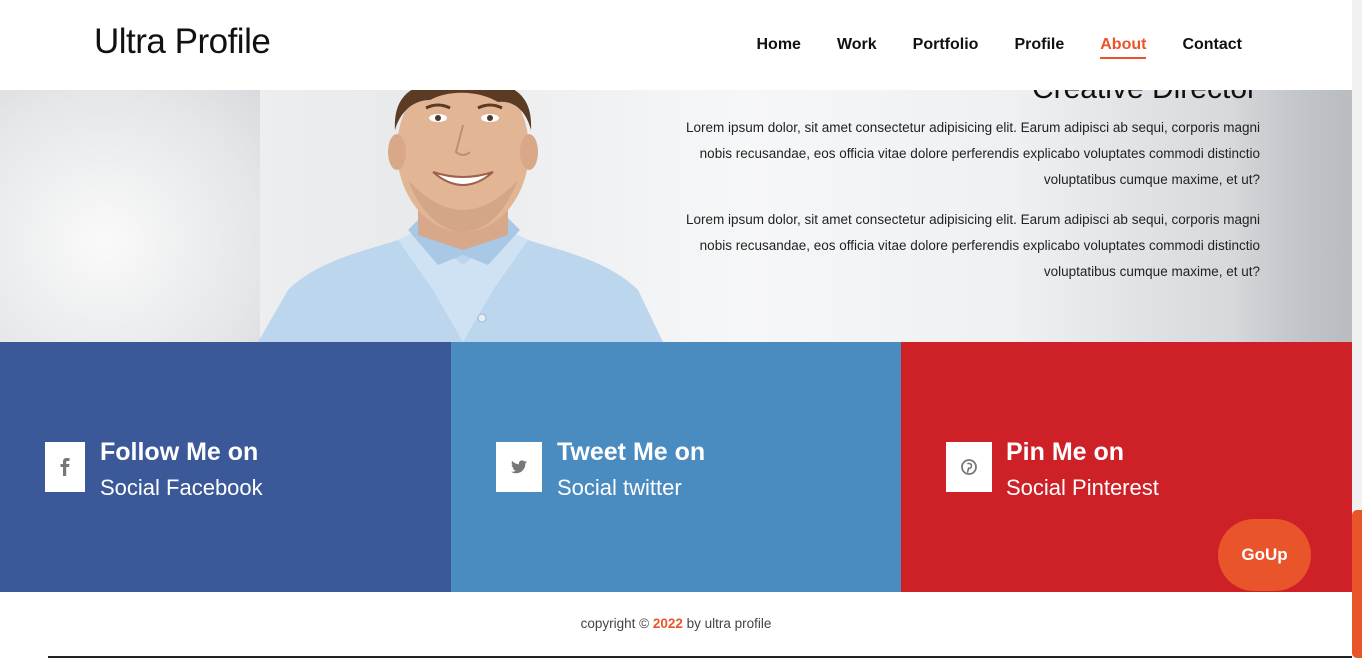  I want to click on copyright-text: copyright © 2022 by ultra profile, so click(676, 623).